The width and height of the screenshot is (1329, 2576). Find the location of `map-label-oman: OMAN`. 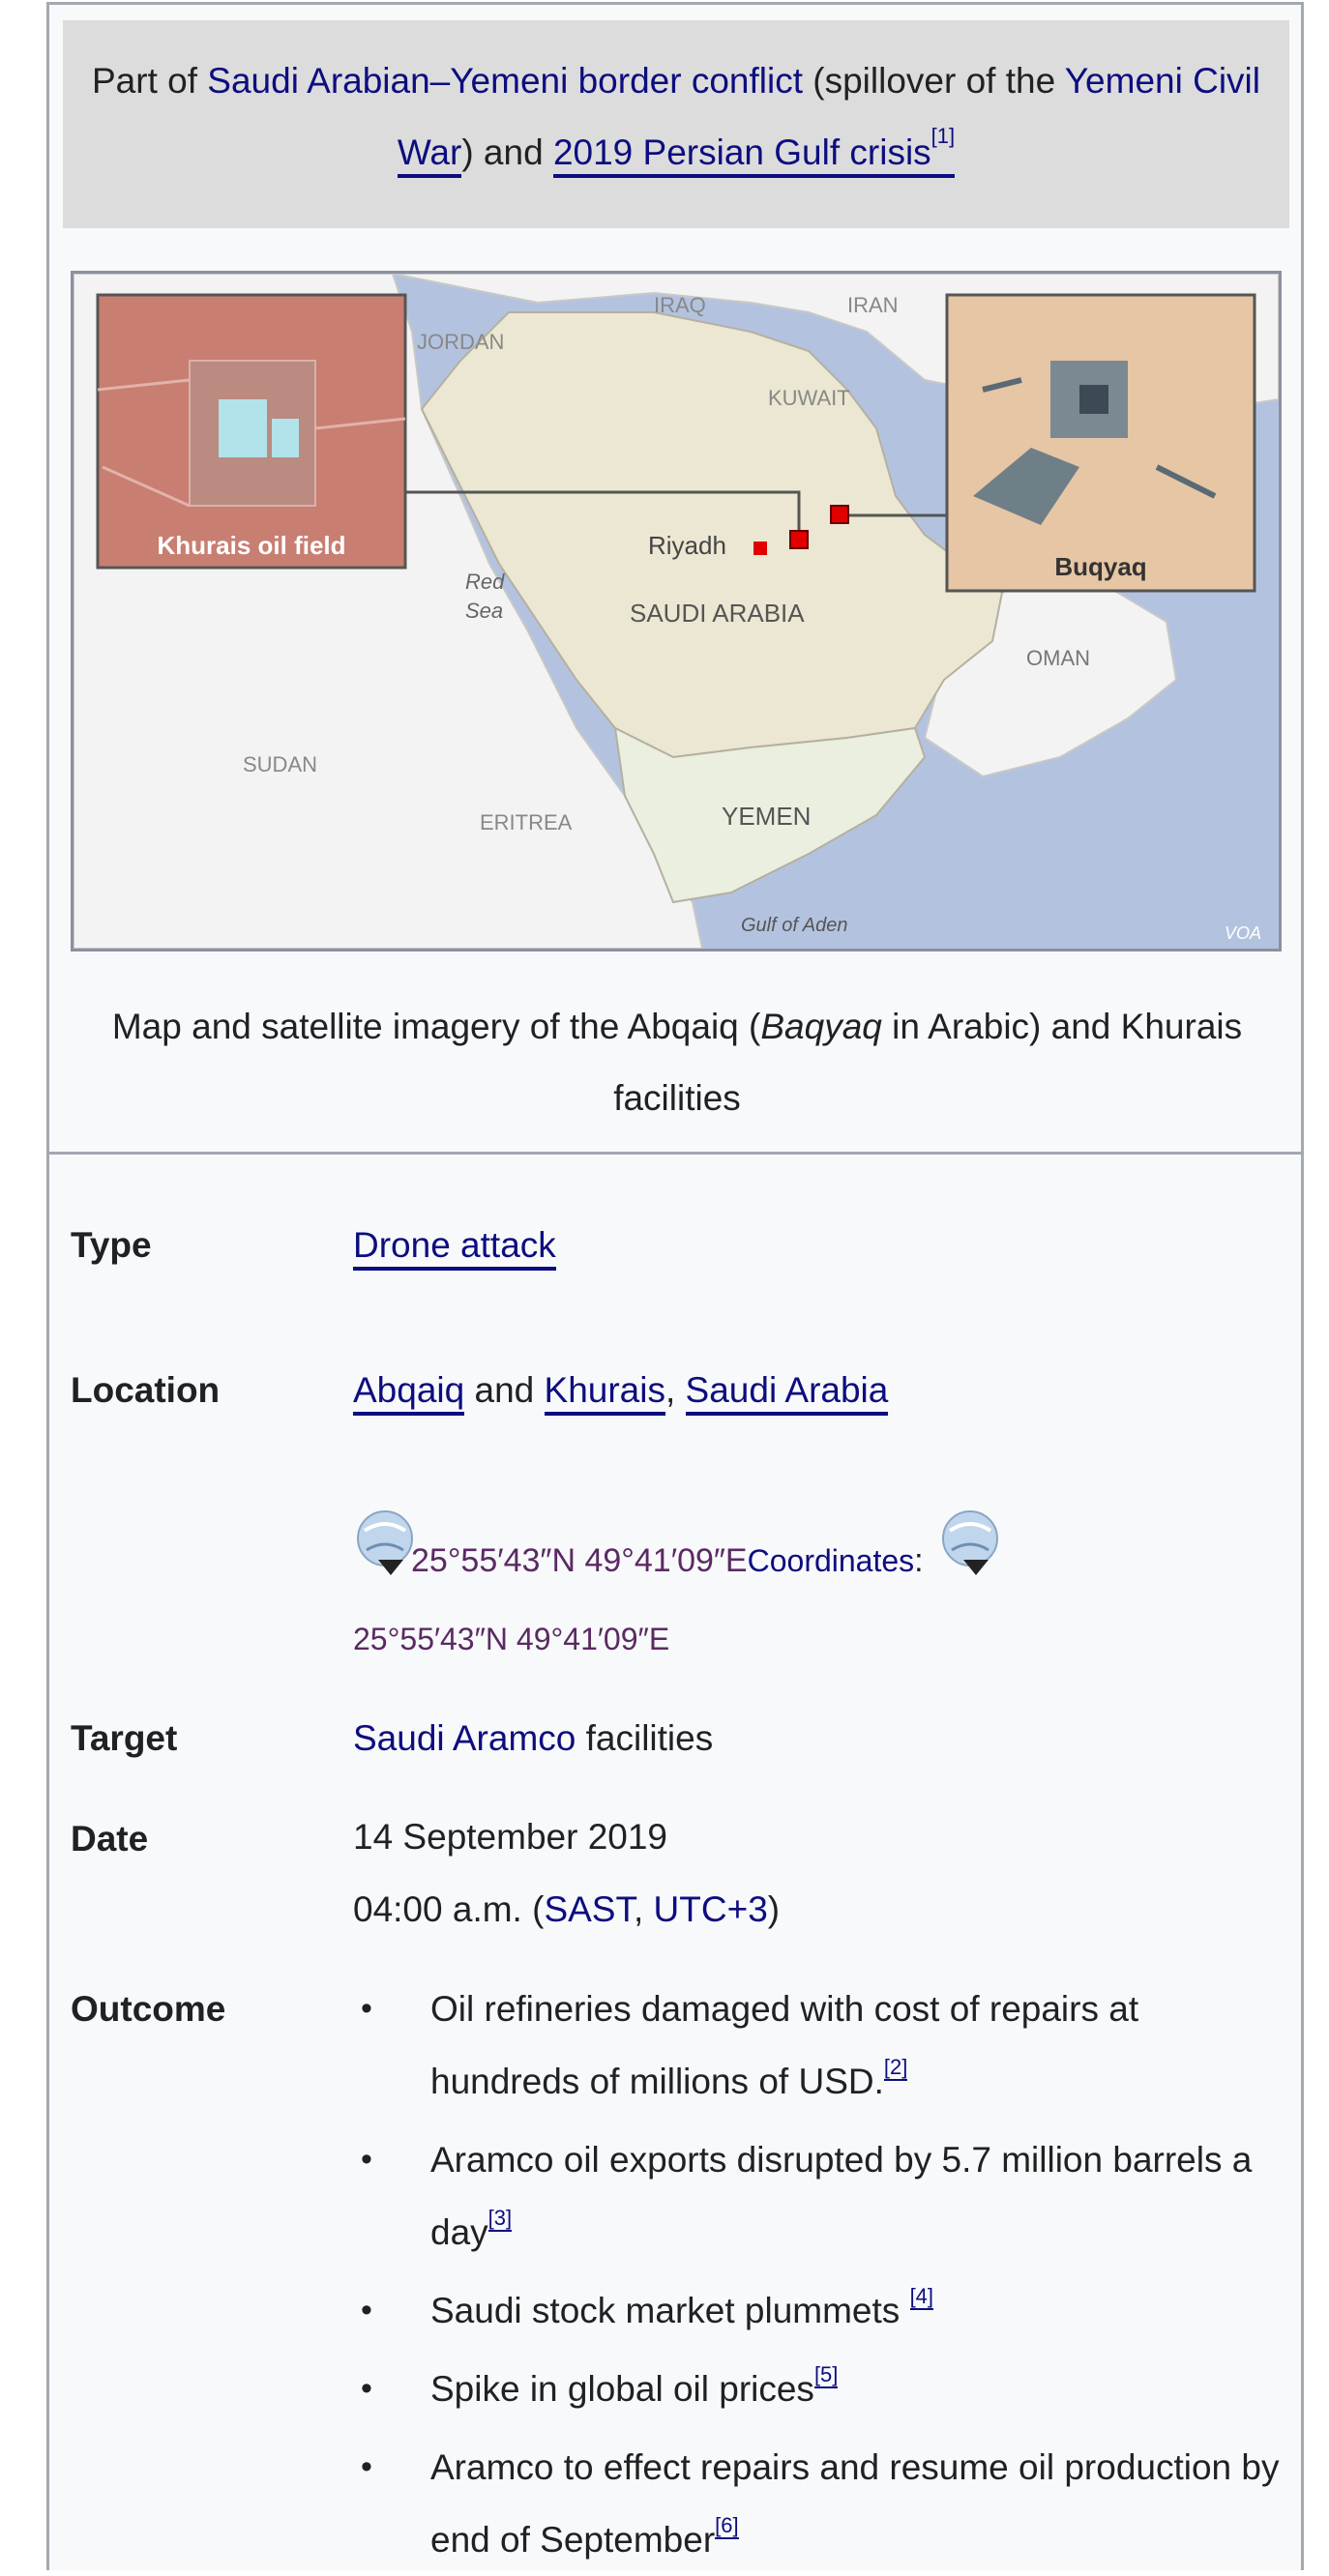

map-label-oman: OMAN is located at coordinates (1058, 658).